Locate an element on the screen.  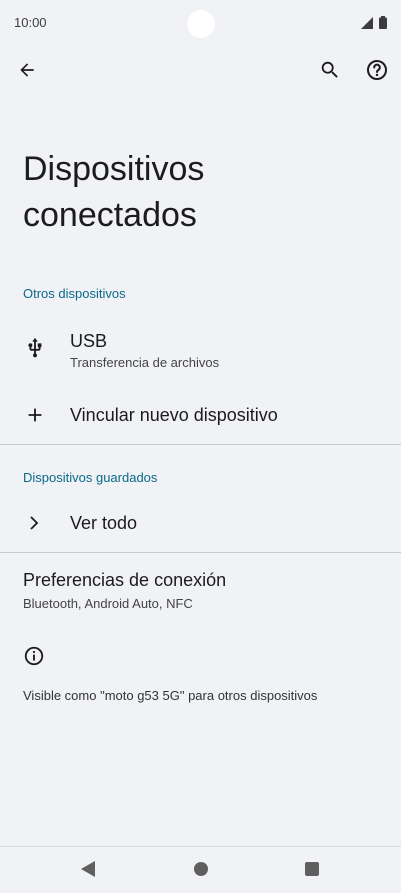
nav-recents-icon is located at coordinates (312, 869).